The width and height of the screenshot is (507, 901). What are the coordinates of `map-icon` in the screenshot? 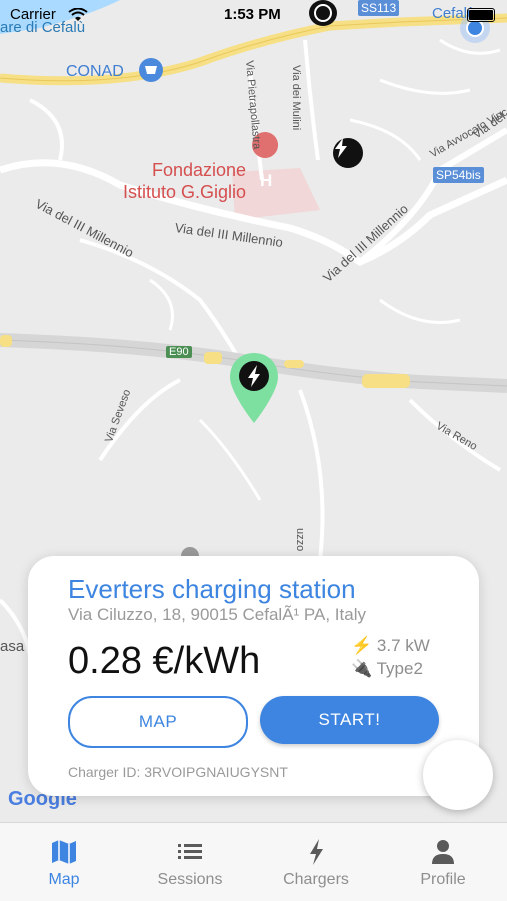 It's located at (64, 852).